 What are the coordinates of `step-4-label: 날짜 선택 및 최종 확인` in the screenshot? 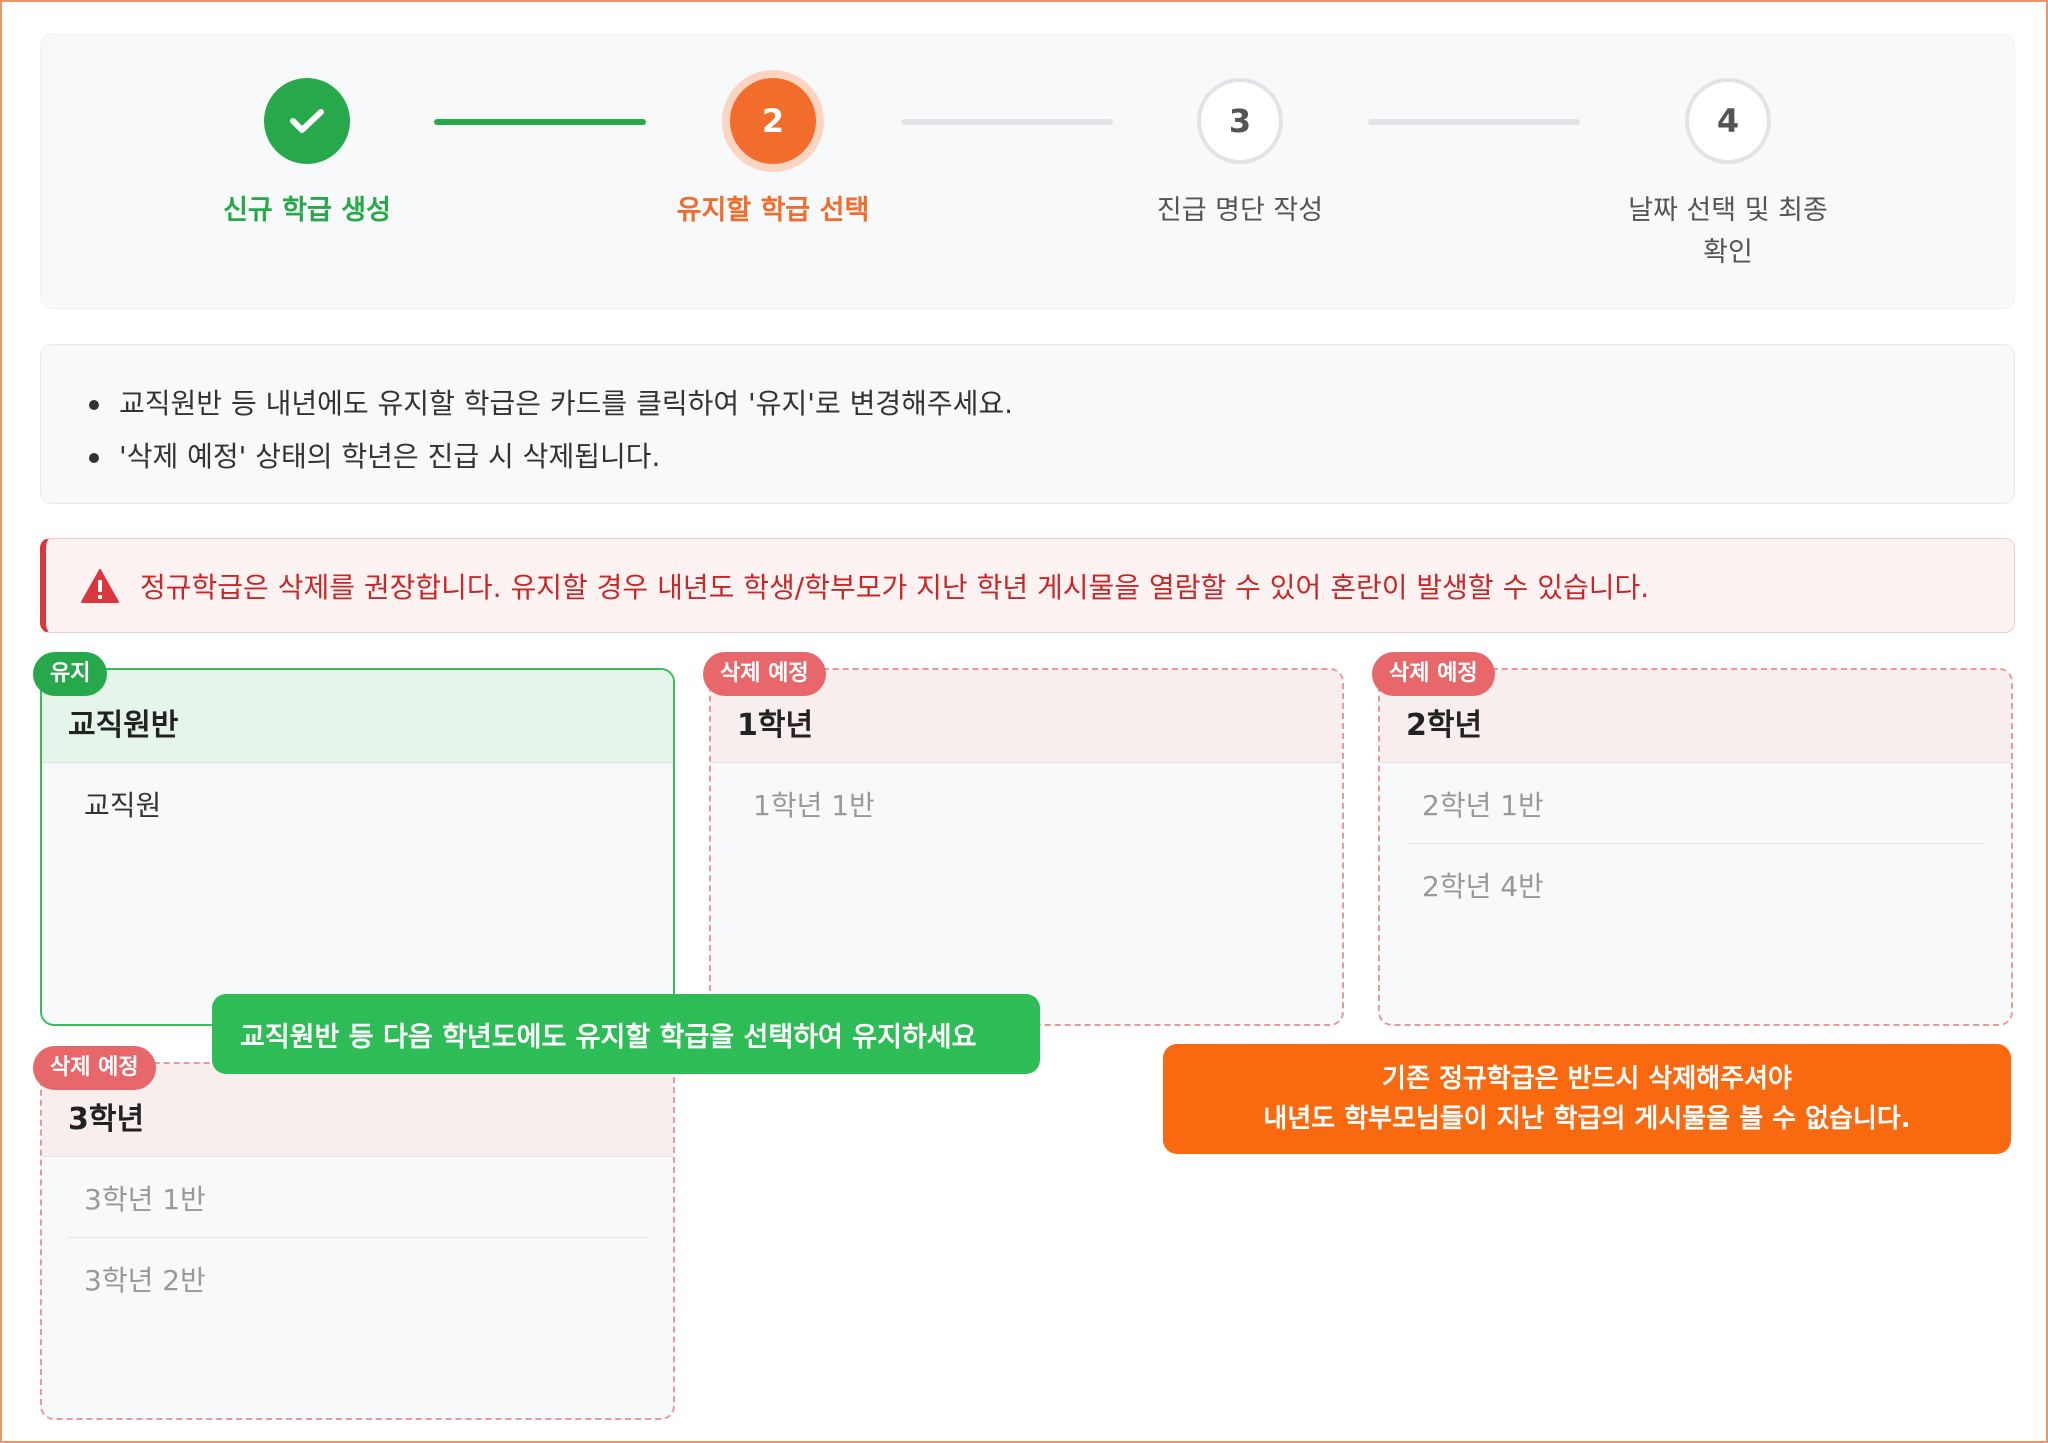 It's located at (1728, 232).